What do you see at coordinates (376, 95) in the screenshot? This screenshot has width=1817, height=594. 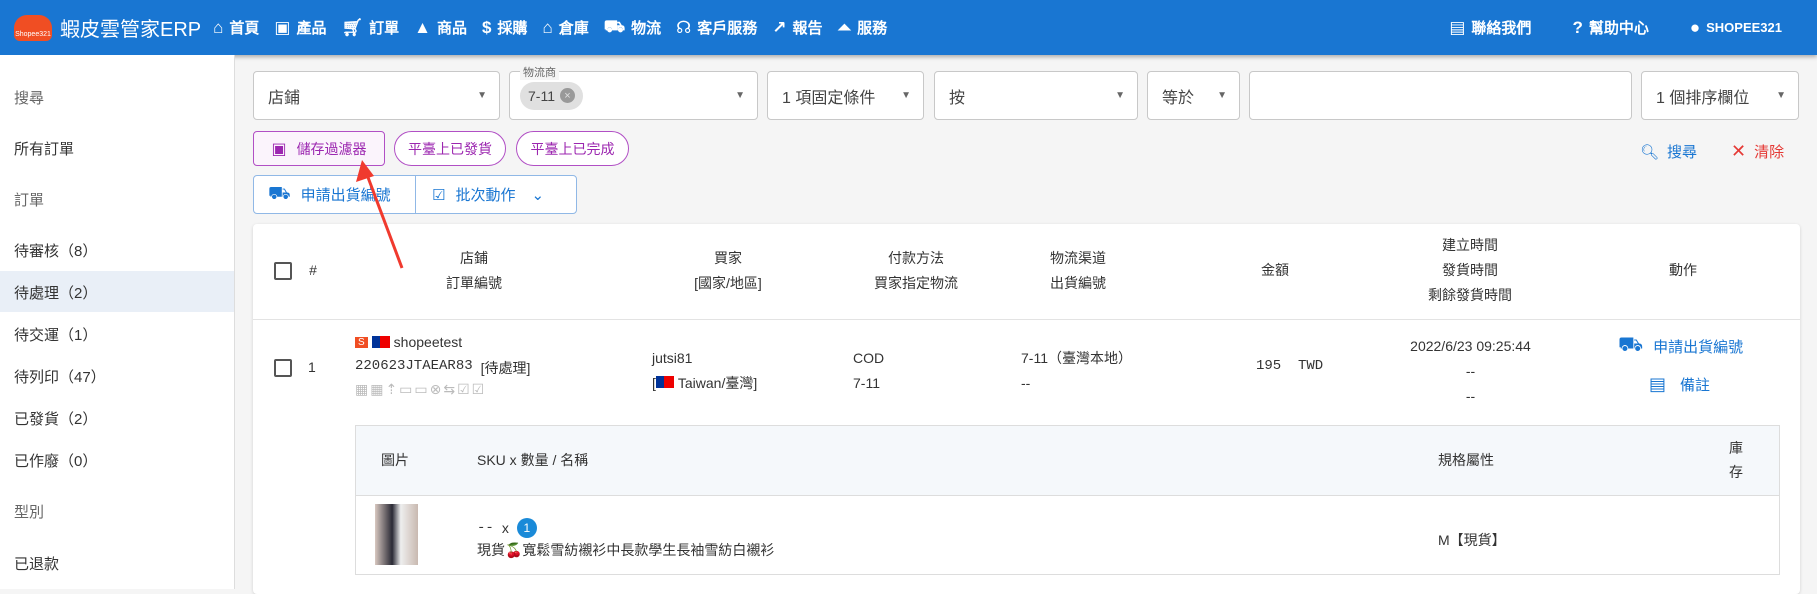 I see `store-select: 店鋪 ▼` at bounding box center [376, 95].